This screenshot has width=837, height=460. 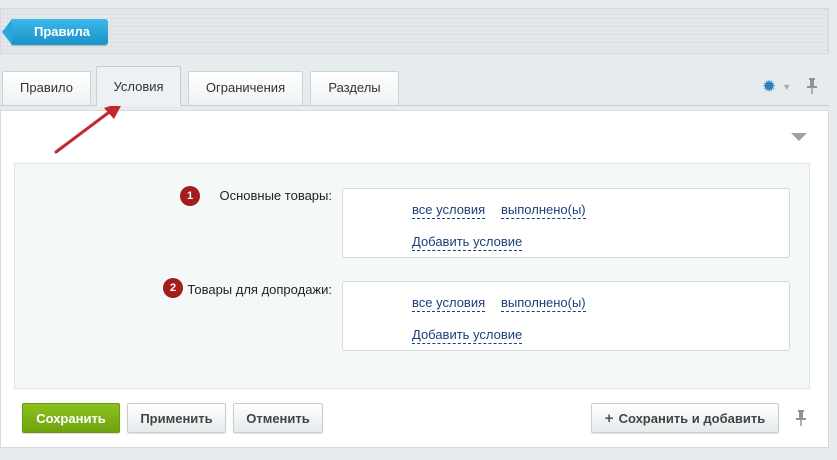 I want to click on save-button: Сохранить, so click(x=71, y=418).